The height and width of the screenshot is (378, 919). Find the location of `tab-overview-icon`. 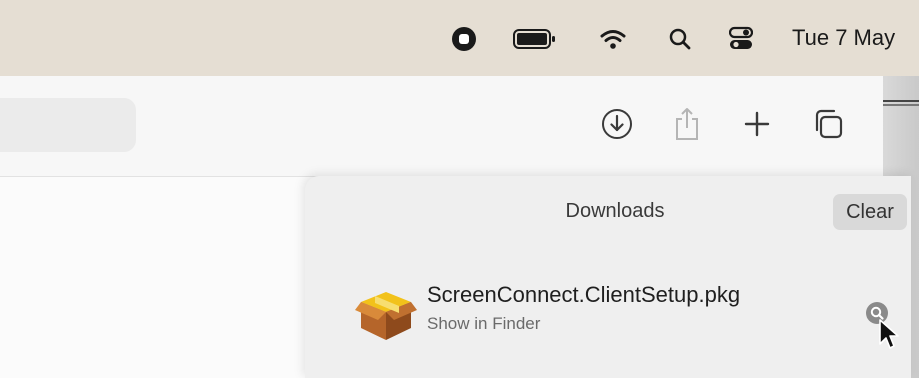

tab-overview-icon is located at coordinates (828, 126).